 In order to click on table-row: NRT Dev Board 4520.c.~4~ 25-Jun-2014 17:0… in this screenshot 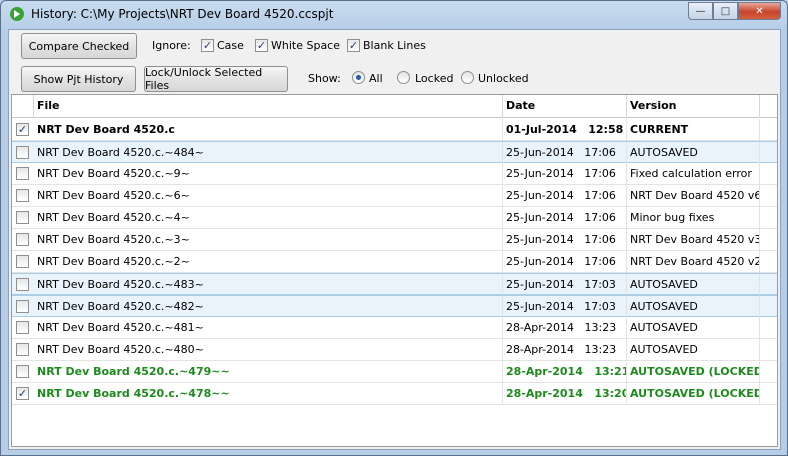, I will do `click(394, 218)`.